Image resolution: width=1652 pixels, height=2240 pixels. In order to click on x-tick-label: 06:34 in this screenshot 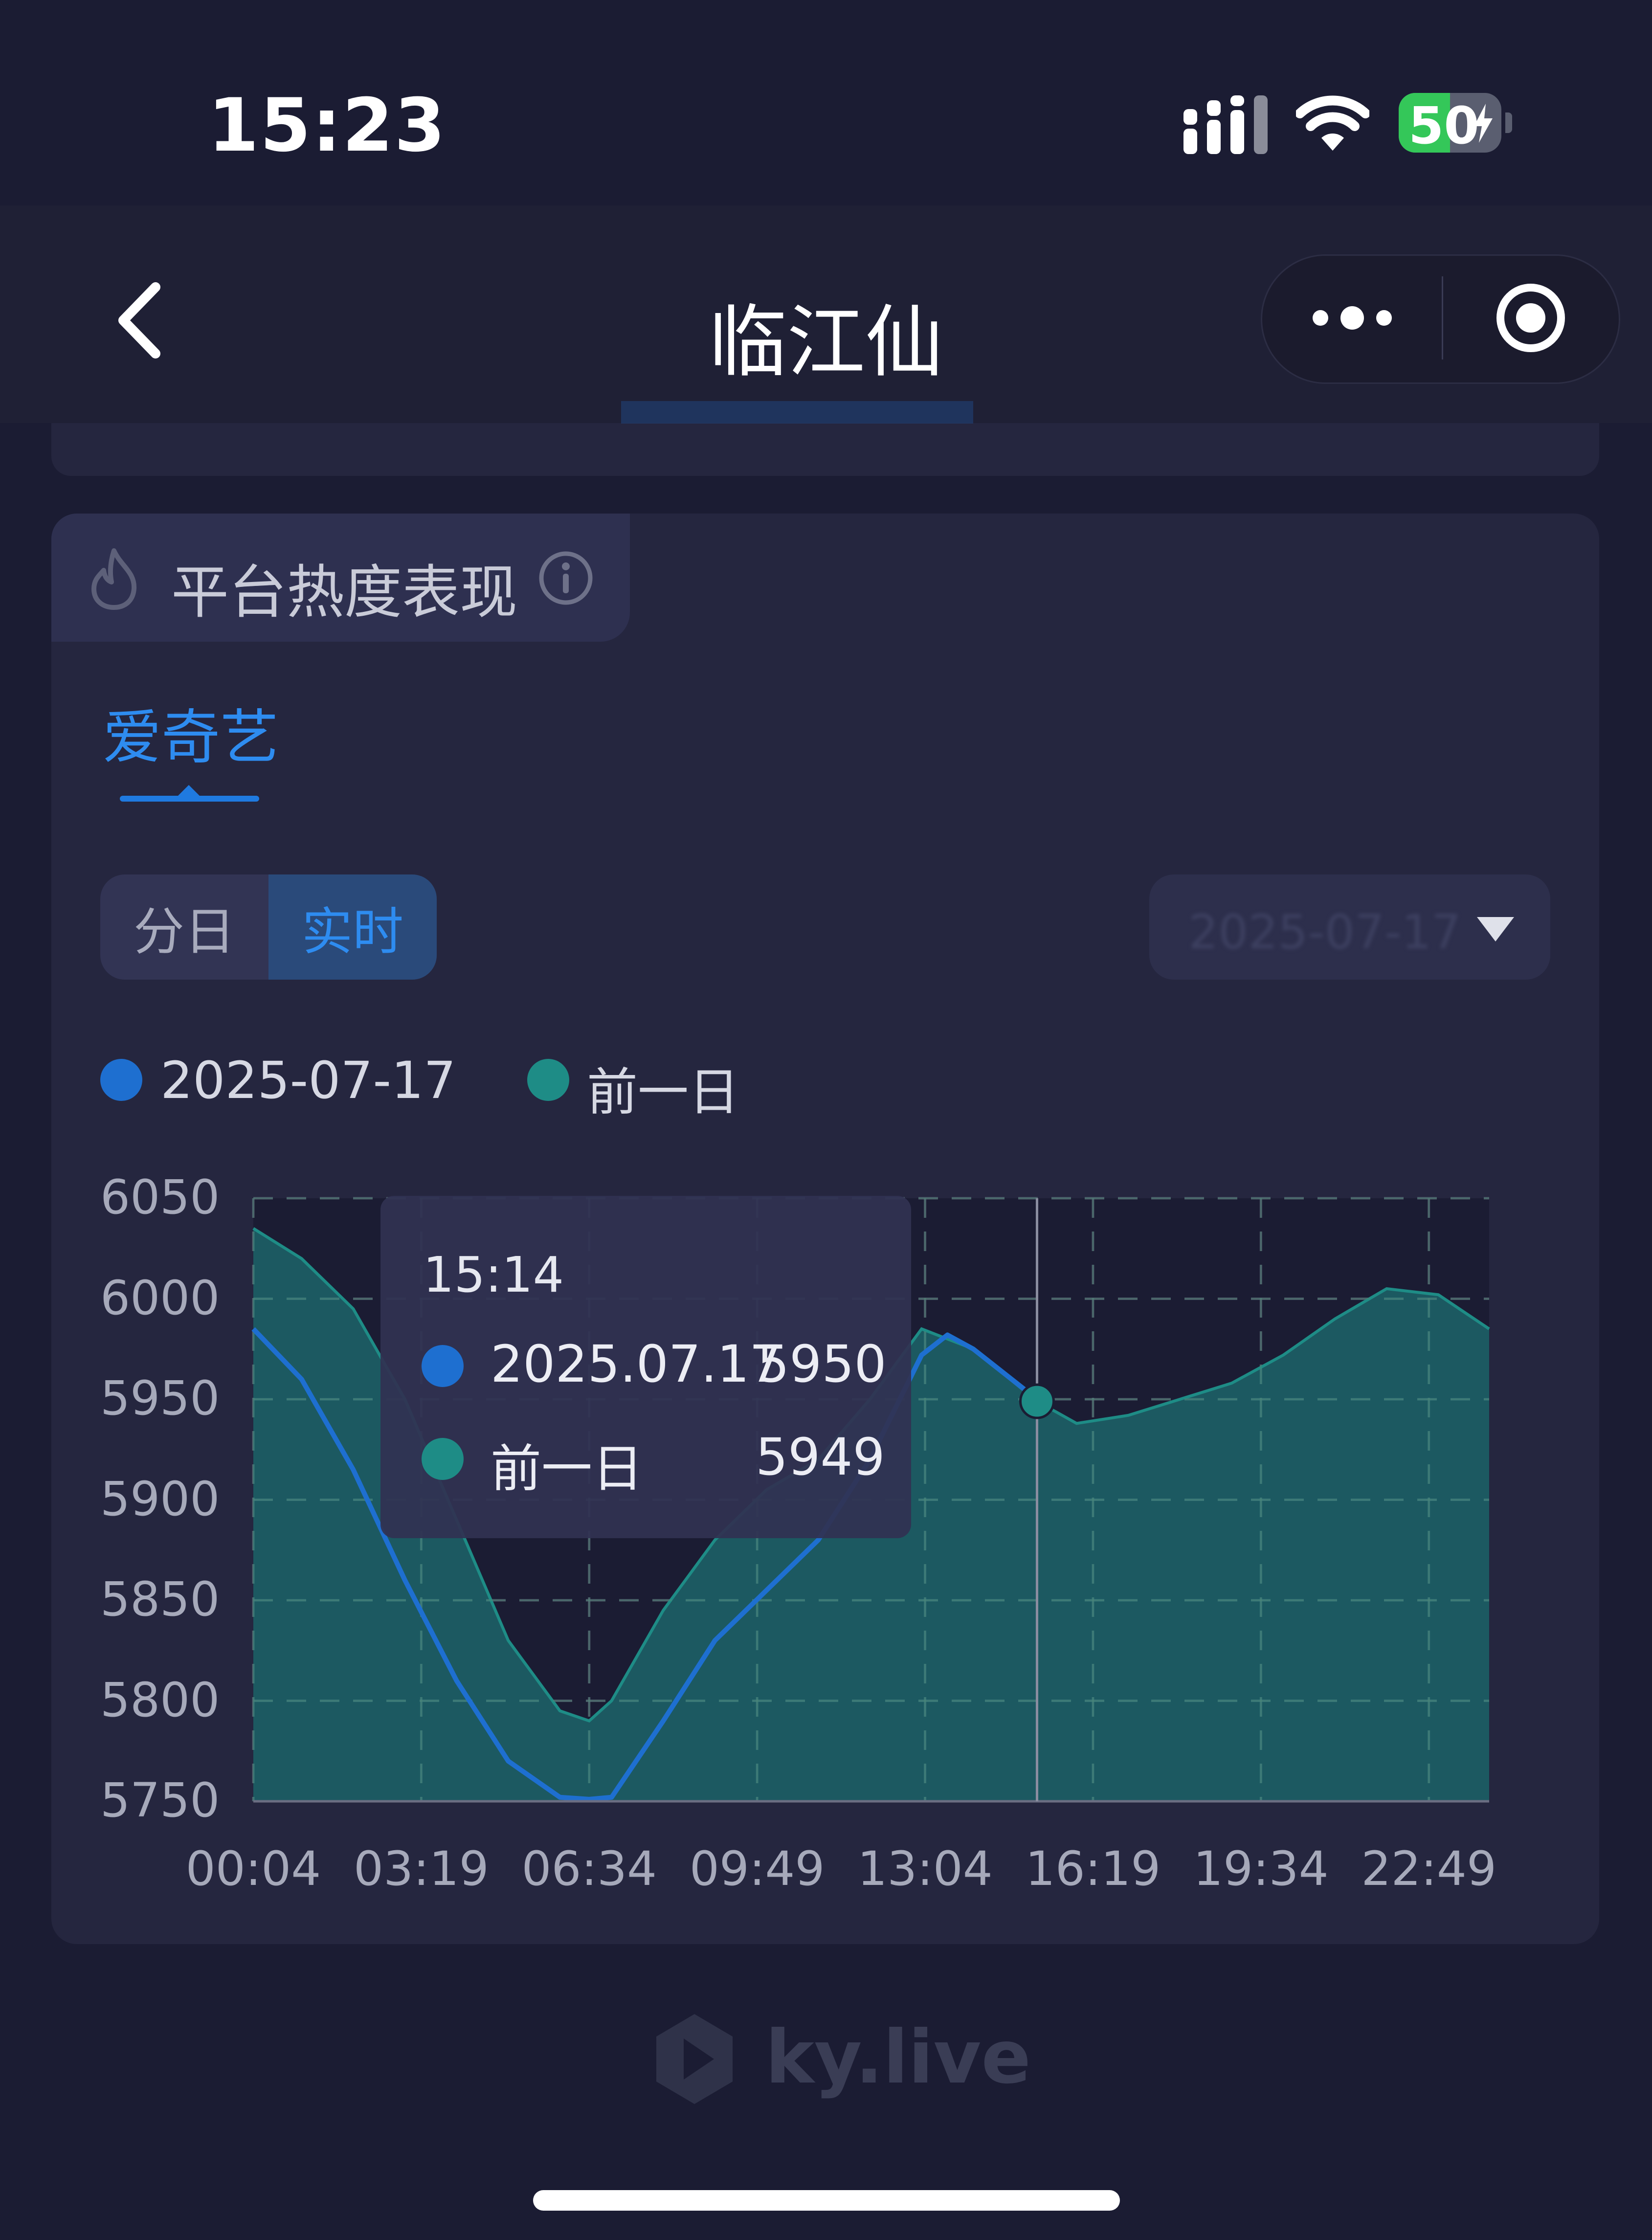, I will do `click(589, 1868)`.